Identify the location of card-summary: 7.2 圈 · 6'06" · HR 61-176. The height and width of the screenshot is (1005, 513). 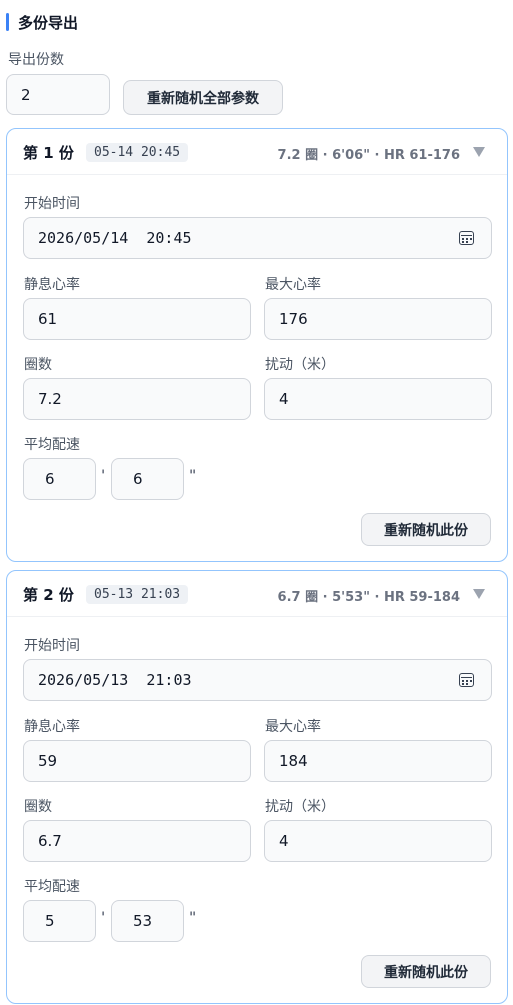
(368, 155).